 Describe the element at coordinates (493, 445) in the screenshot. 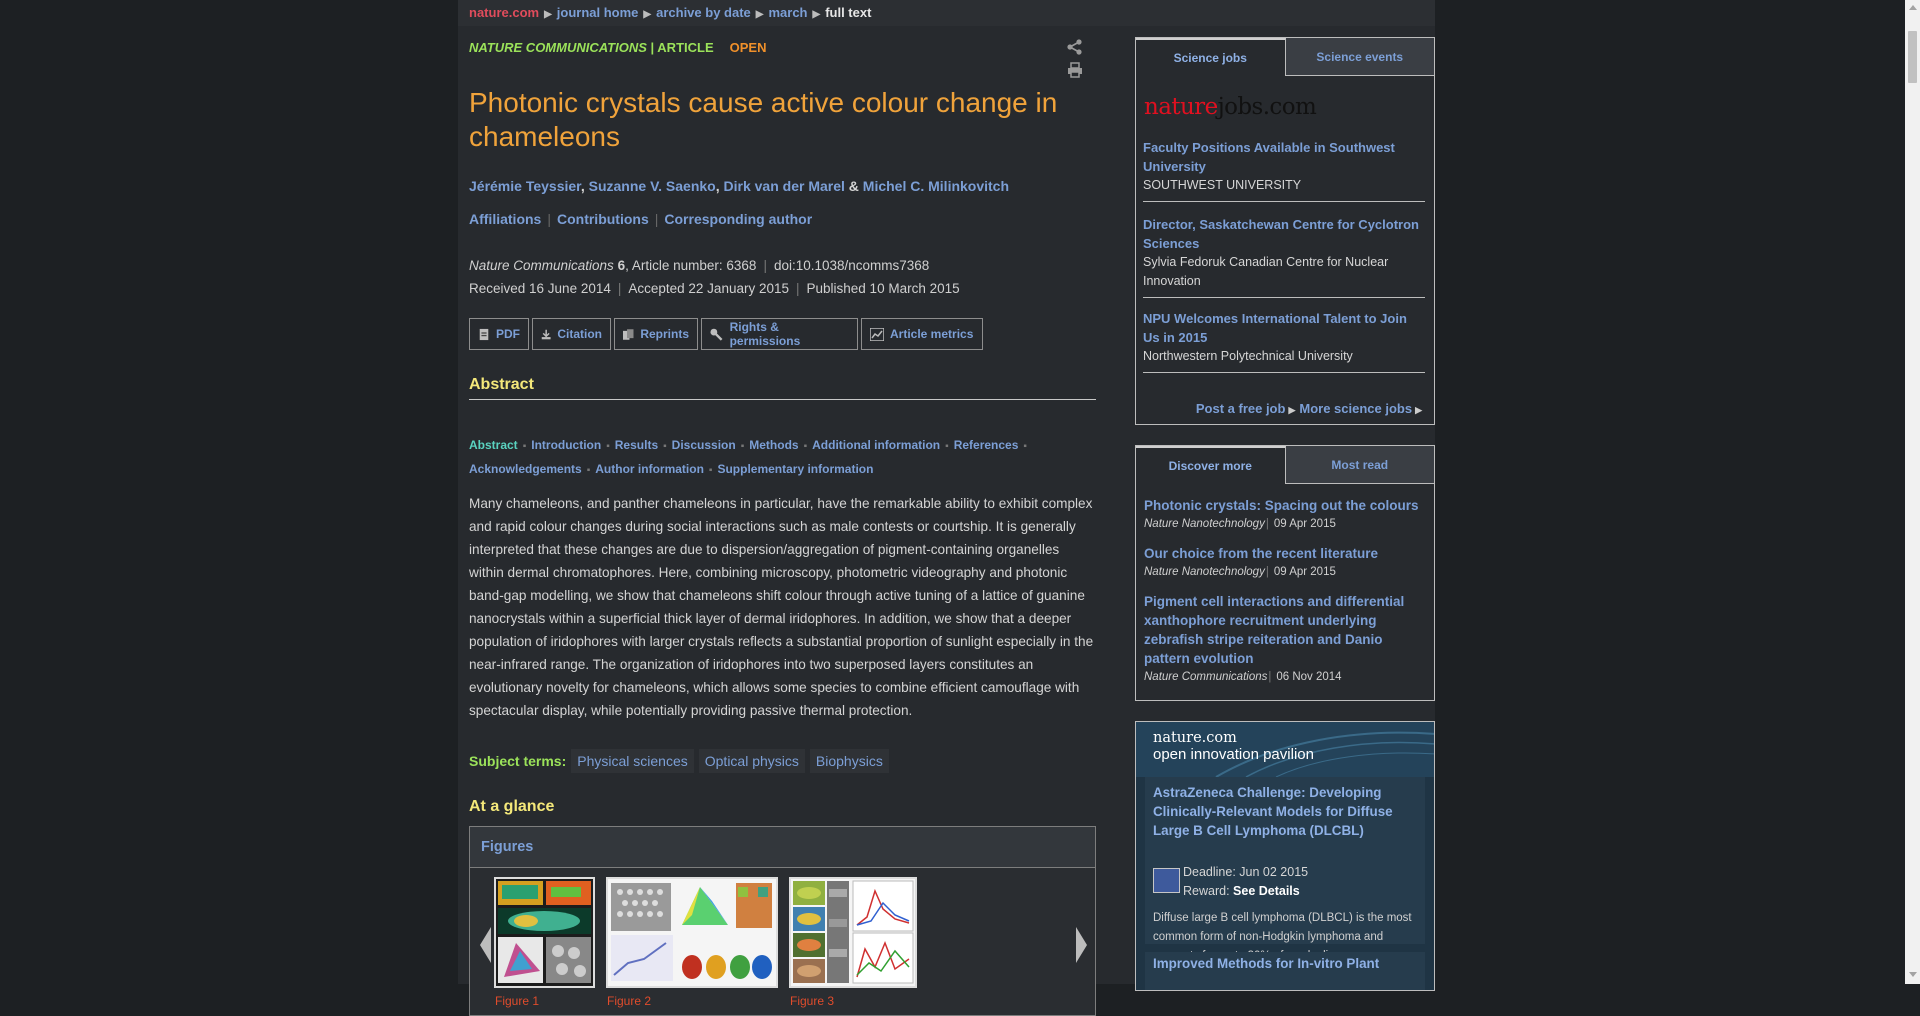

I see `section-link-abstract: Abstract` at that location.